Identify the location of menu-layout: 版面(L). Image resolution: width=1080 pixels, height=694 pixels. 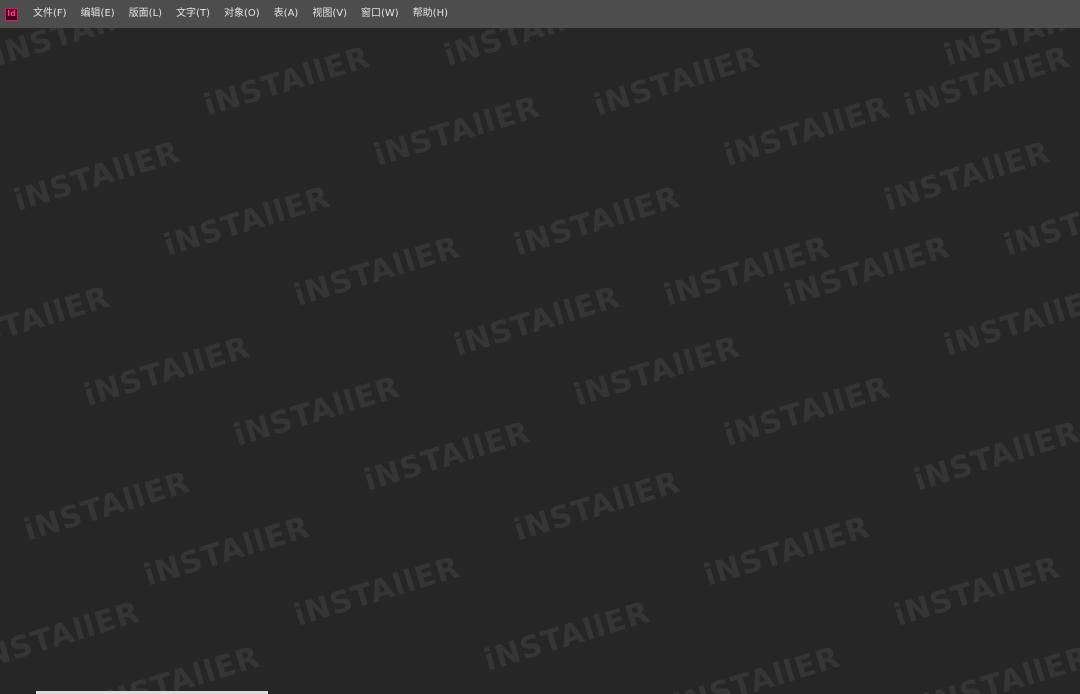
(145, 14).